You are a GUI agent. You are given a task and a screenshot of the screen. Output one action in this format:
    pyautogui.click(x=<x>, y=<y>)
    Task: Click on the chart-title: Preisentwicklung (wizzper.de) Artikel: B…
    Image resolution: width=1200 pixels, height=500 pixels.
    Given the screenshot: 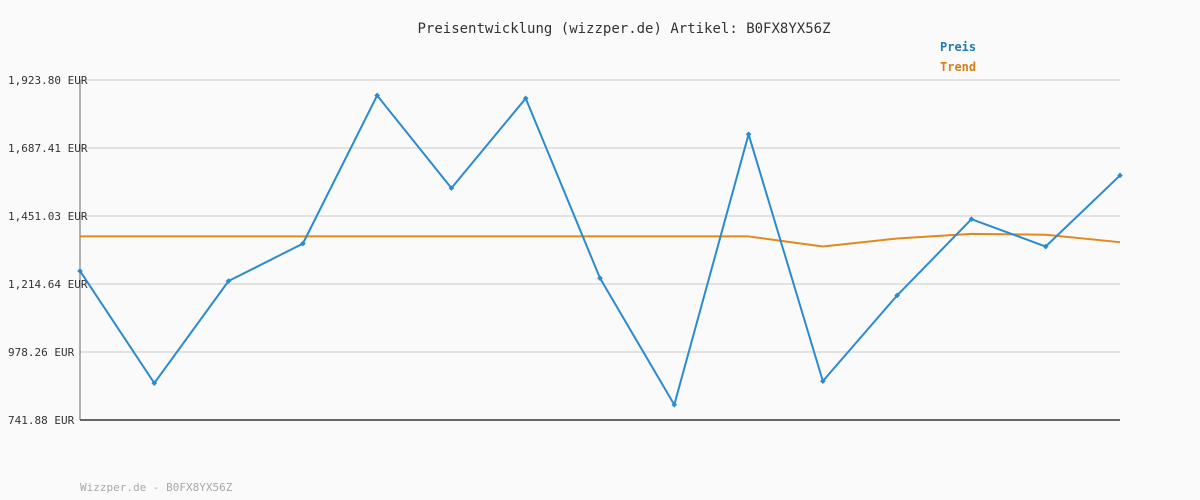 What is the action you would take?
    pyautogui.click(x=623, y=29)
    